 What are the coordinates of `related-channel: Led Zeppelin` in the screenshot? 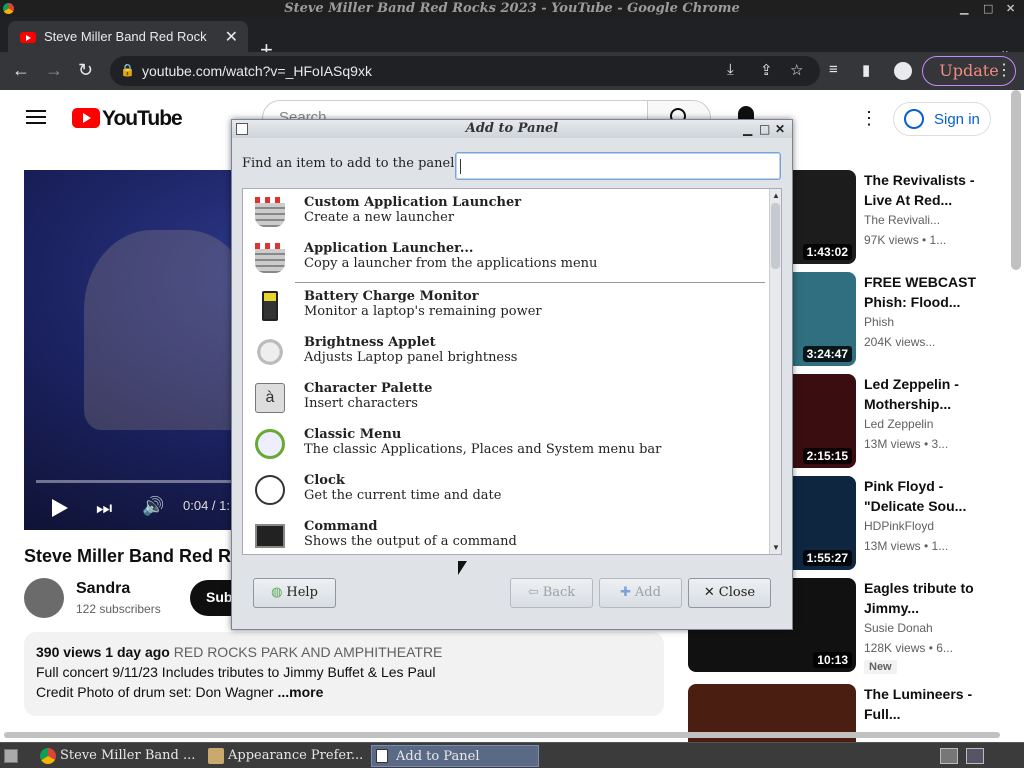 It's located at (898, 424).